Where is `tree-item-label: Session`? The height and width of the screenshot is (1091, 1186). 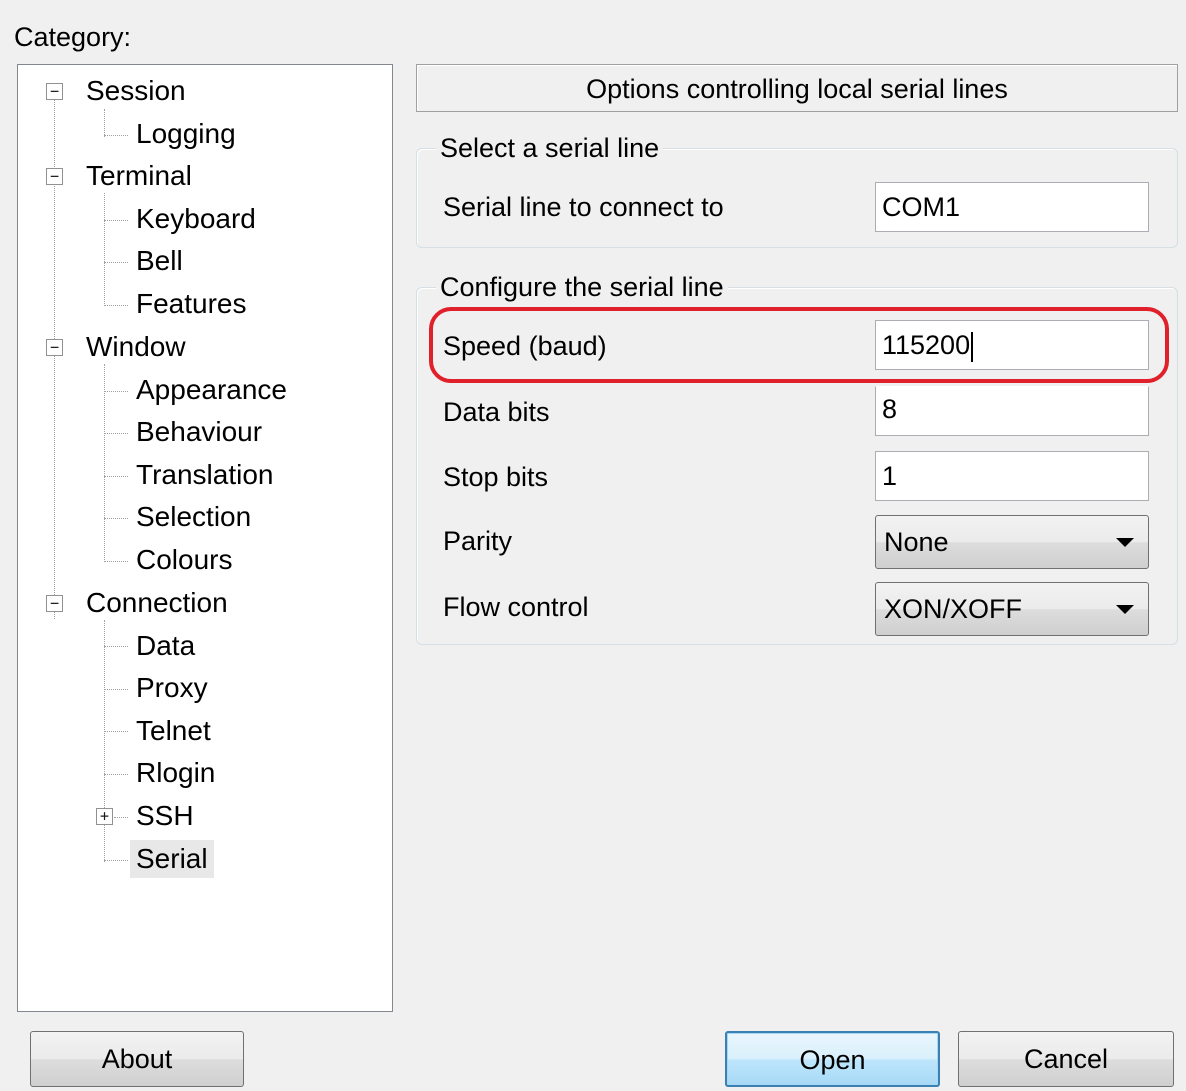 tree-item-label: Session is located at coordinates (136, 90).